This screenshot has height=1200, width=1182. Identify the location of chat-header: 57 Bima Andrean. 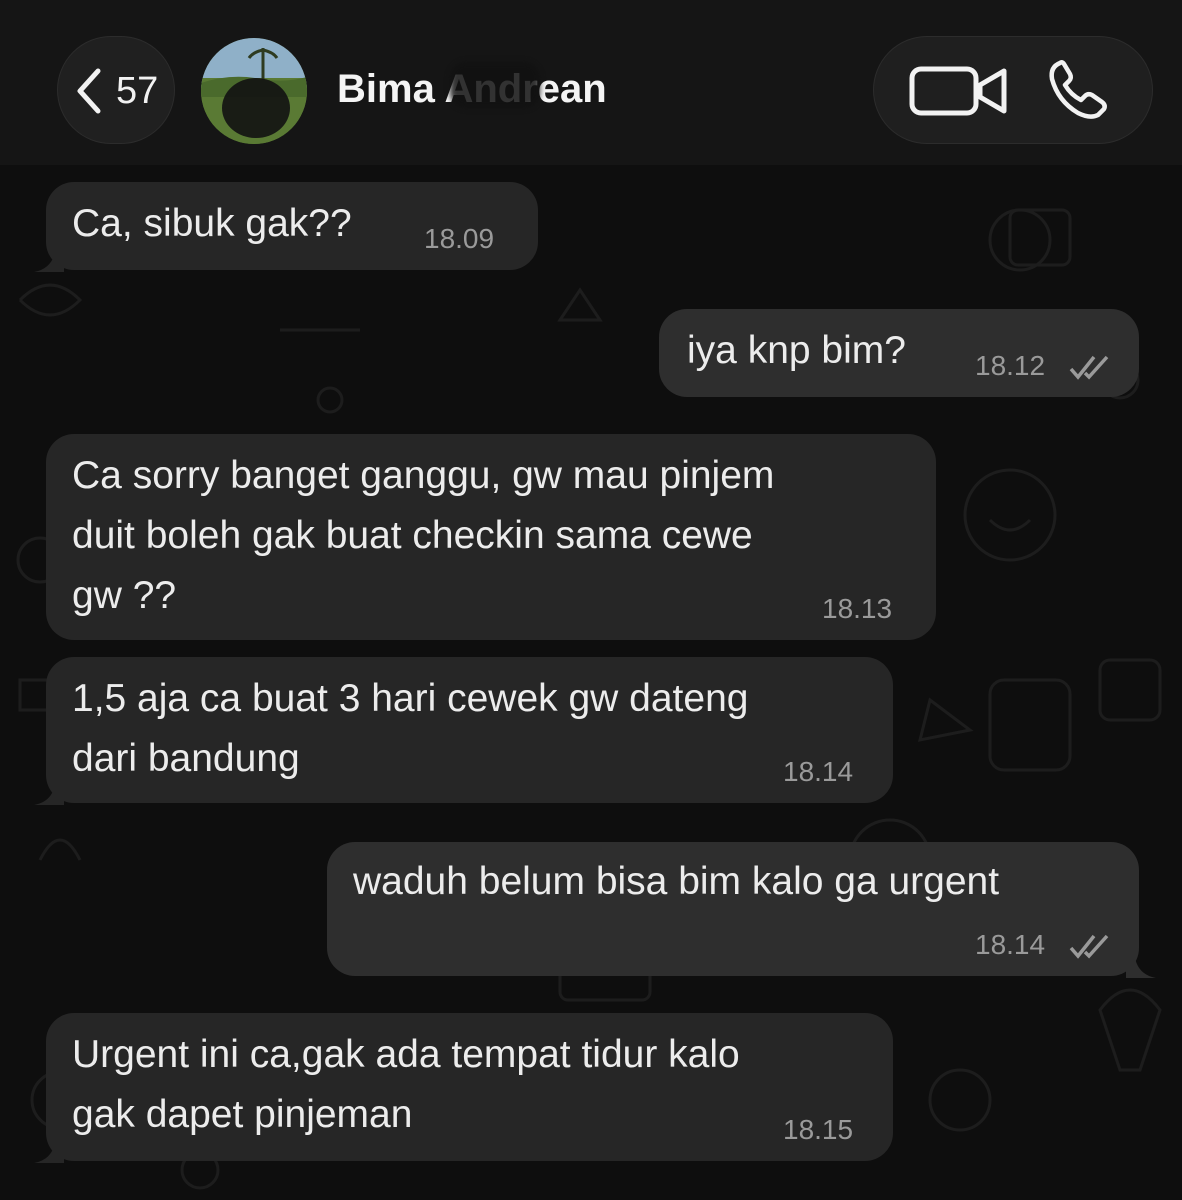
(591, 82).